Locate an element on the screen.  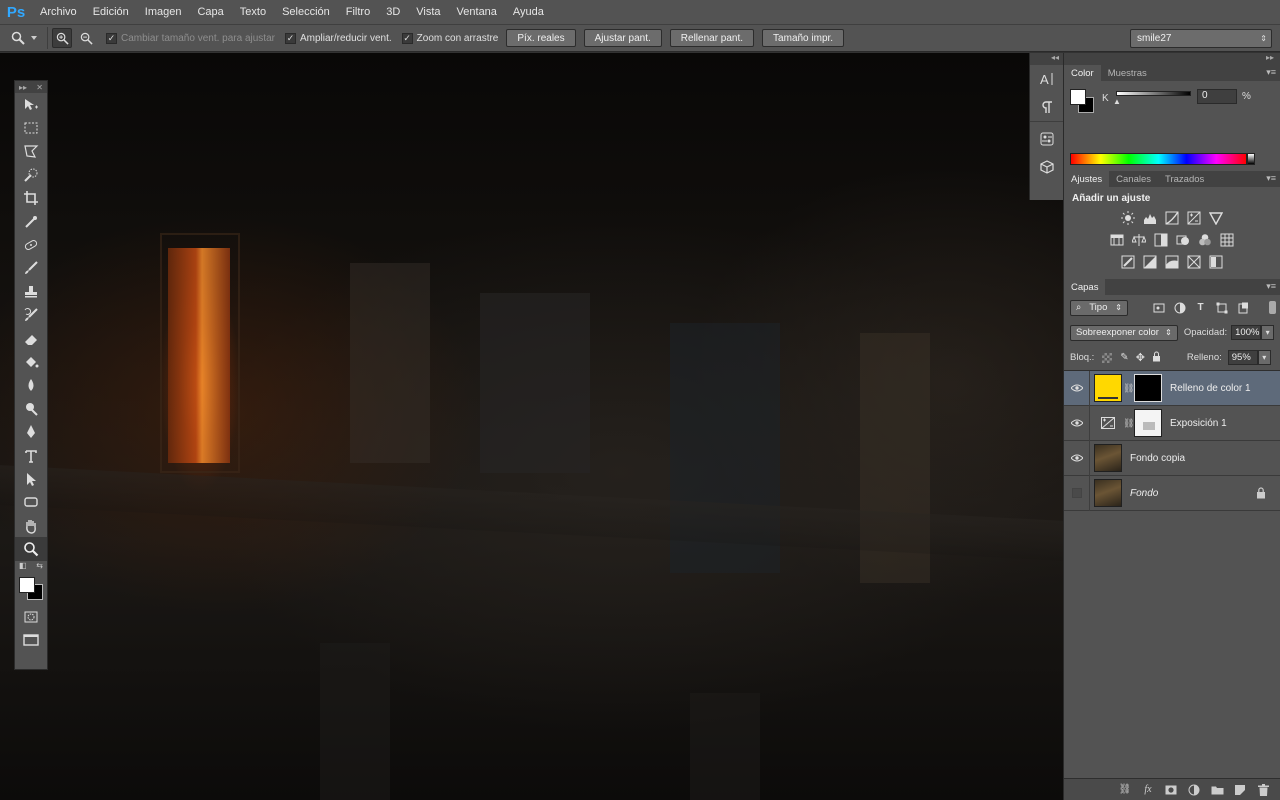
eraser-tool is located at coordinates (31, 338).